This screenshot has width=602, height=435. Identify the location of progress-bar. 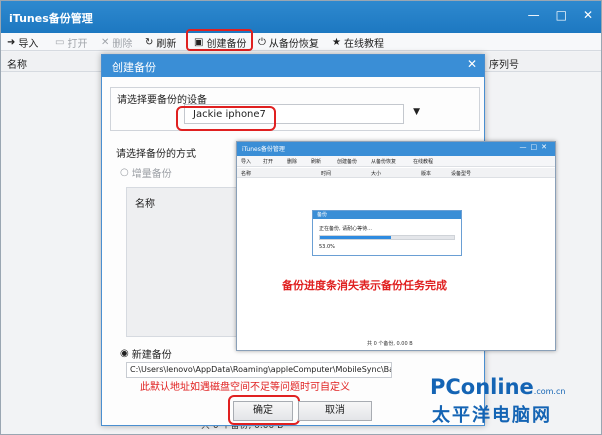
(387, 237).